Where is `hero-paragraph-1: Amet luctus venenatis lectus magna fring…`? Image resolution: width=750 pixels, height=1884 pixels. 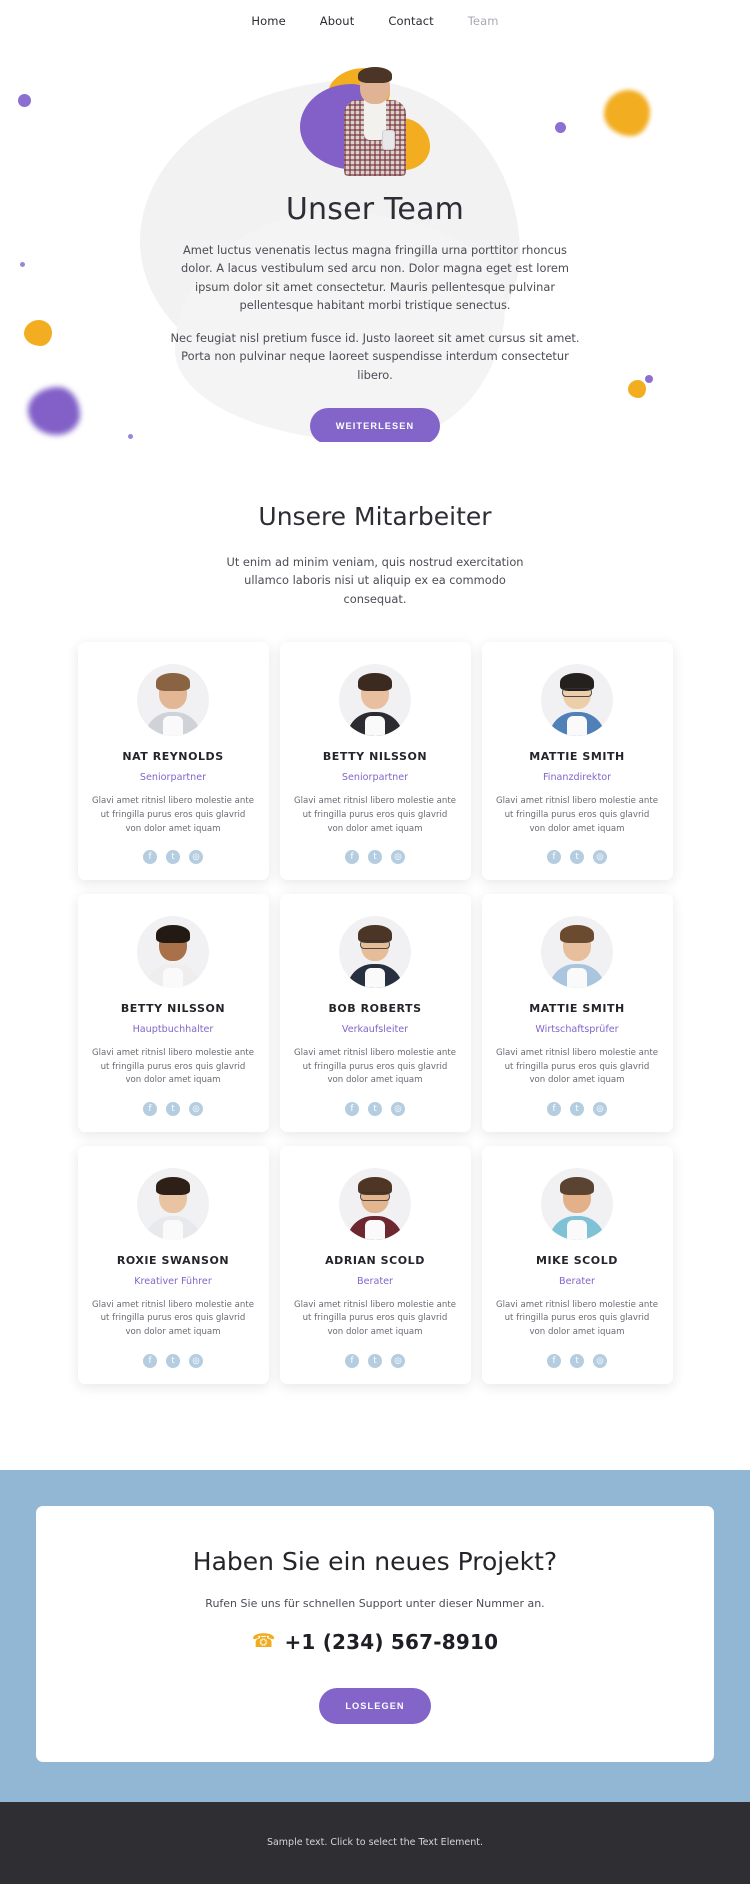
hero-paragraph-1: Amet luctus venenatis lectus magna fring… is located at coordinates (375, 278).